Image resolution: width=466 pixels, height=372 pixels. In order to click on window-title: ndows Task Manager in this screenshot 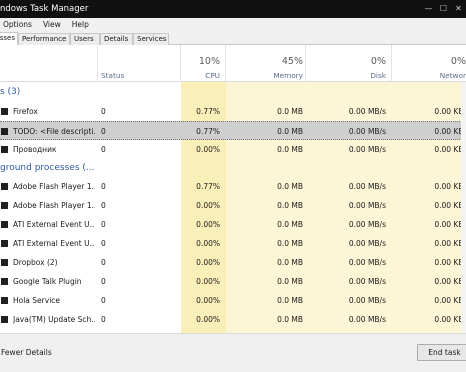, I will do `click(44, 9)`.